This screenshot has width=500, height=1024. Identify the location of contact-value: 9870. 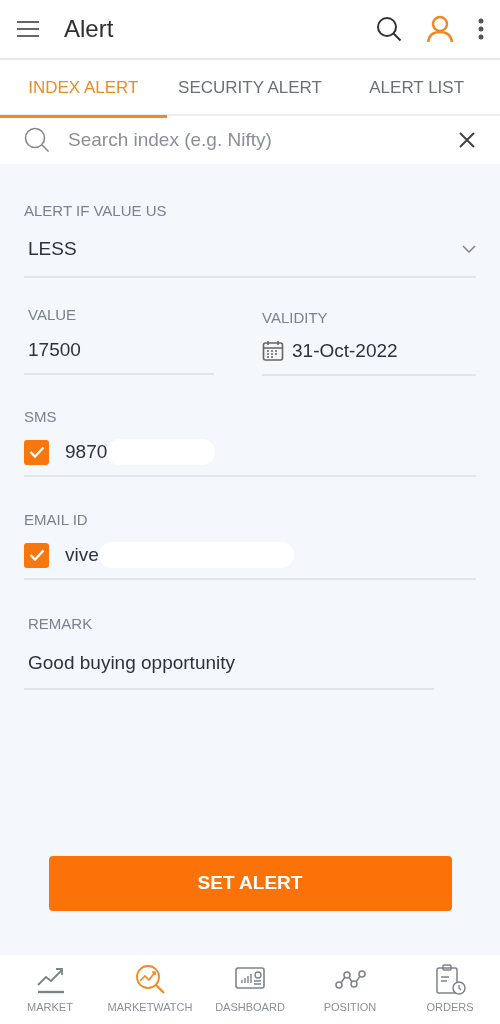
(86, 452).